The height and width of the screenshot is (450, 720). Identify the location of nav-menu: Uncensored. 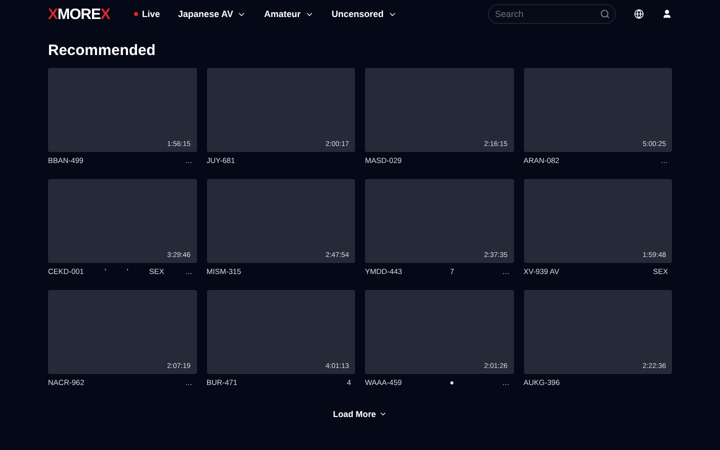
(364, 14).